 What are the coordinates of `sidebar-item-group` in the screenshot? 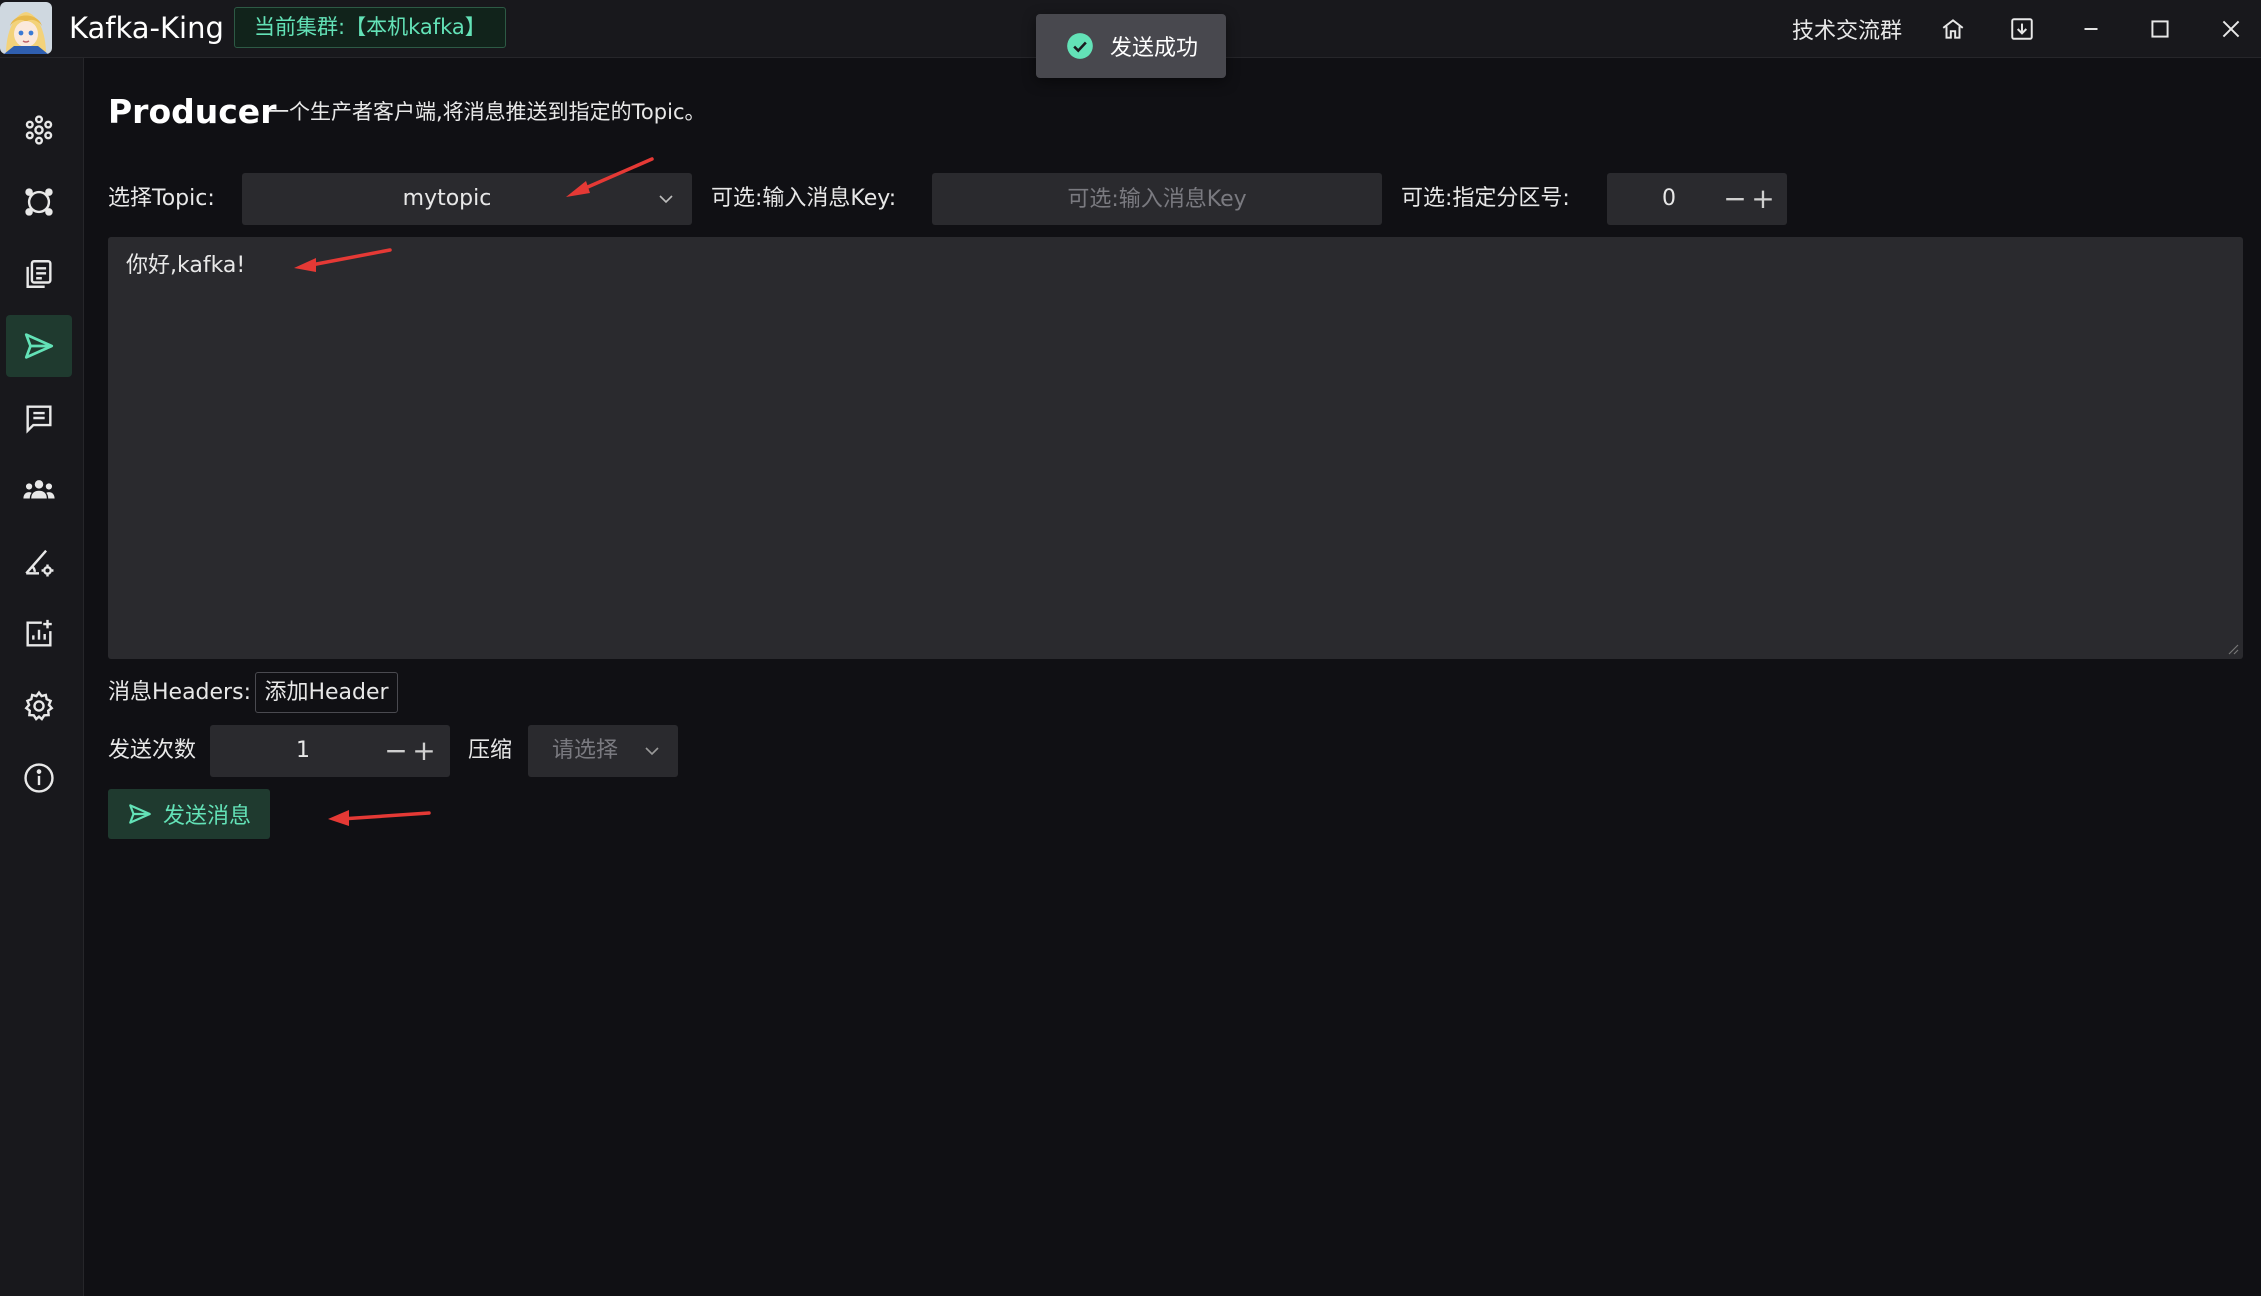 It's located at (39, 490).